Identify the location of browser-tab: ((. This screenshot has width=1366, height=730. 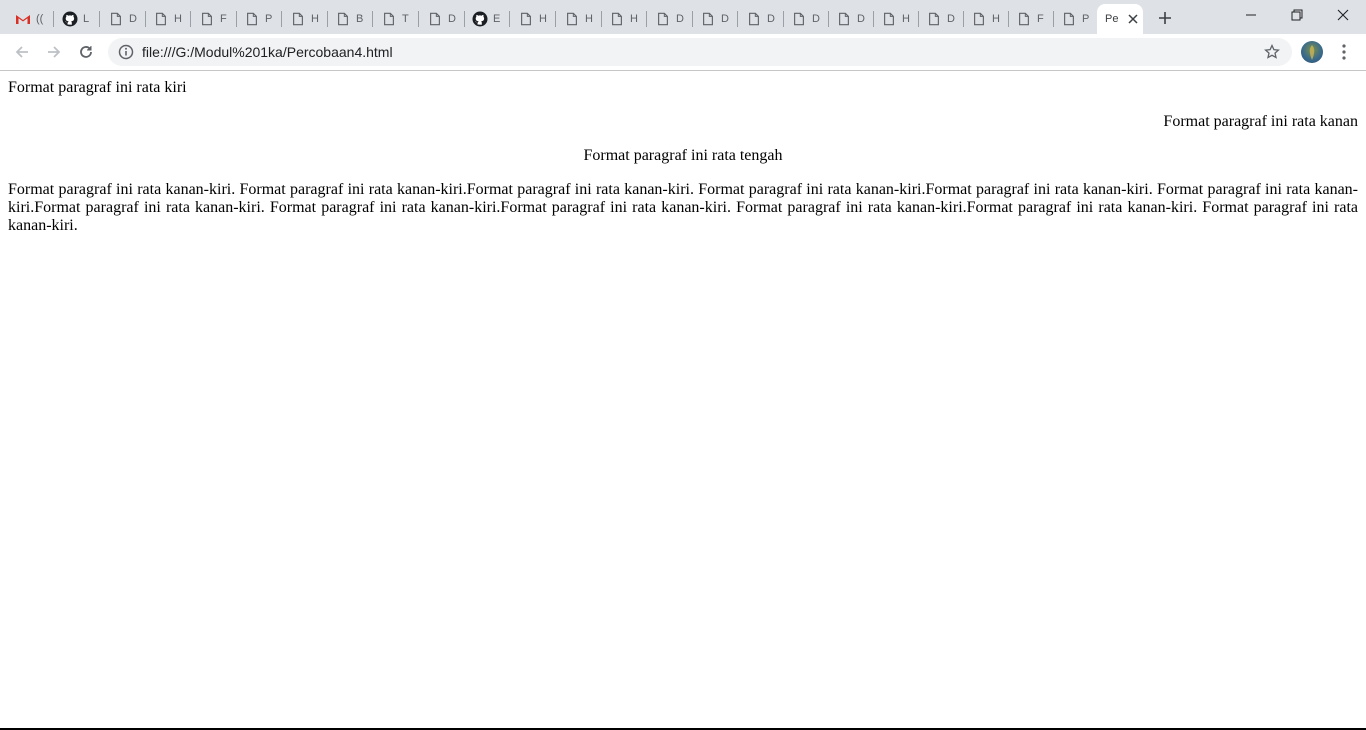
(27, 19).